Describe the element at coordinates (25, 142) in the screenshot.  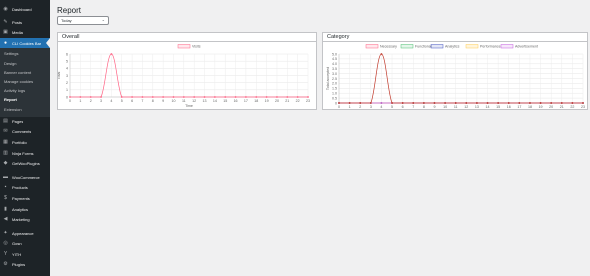
I see `sidebar-item-portfolio: ▦ Portfolio` at that location.